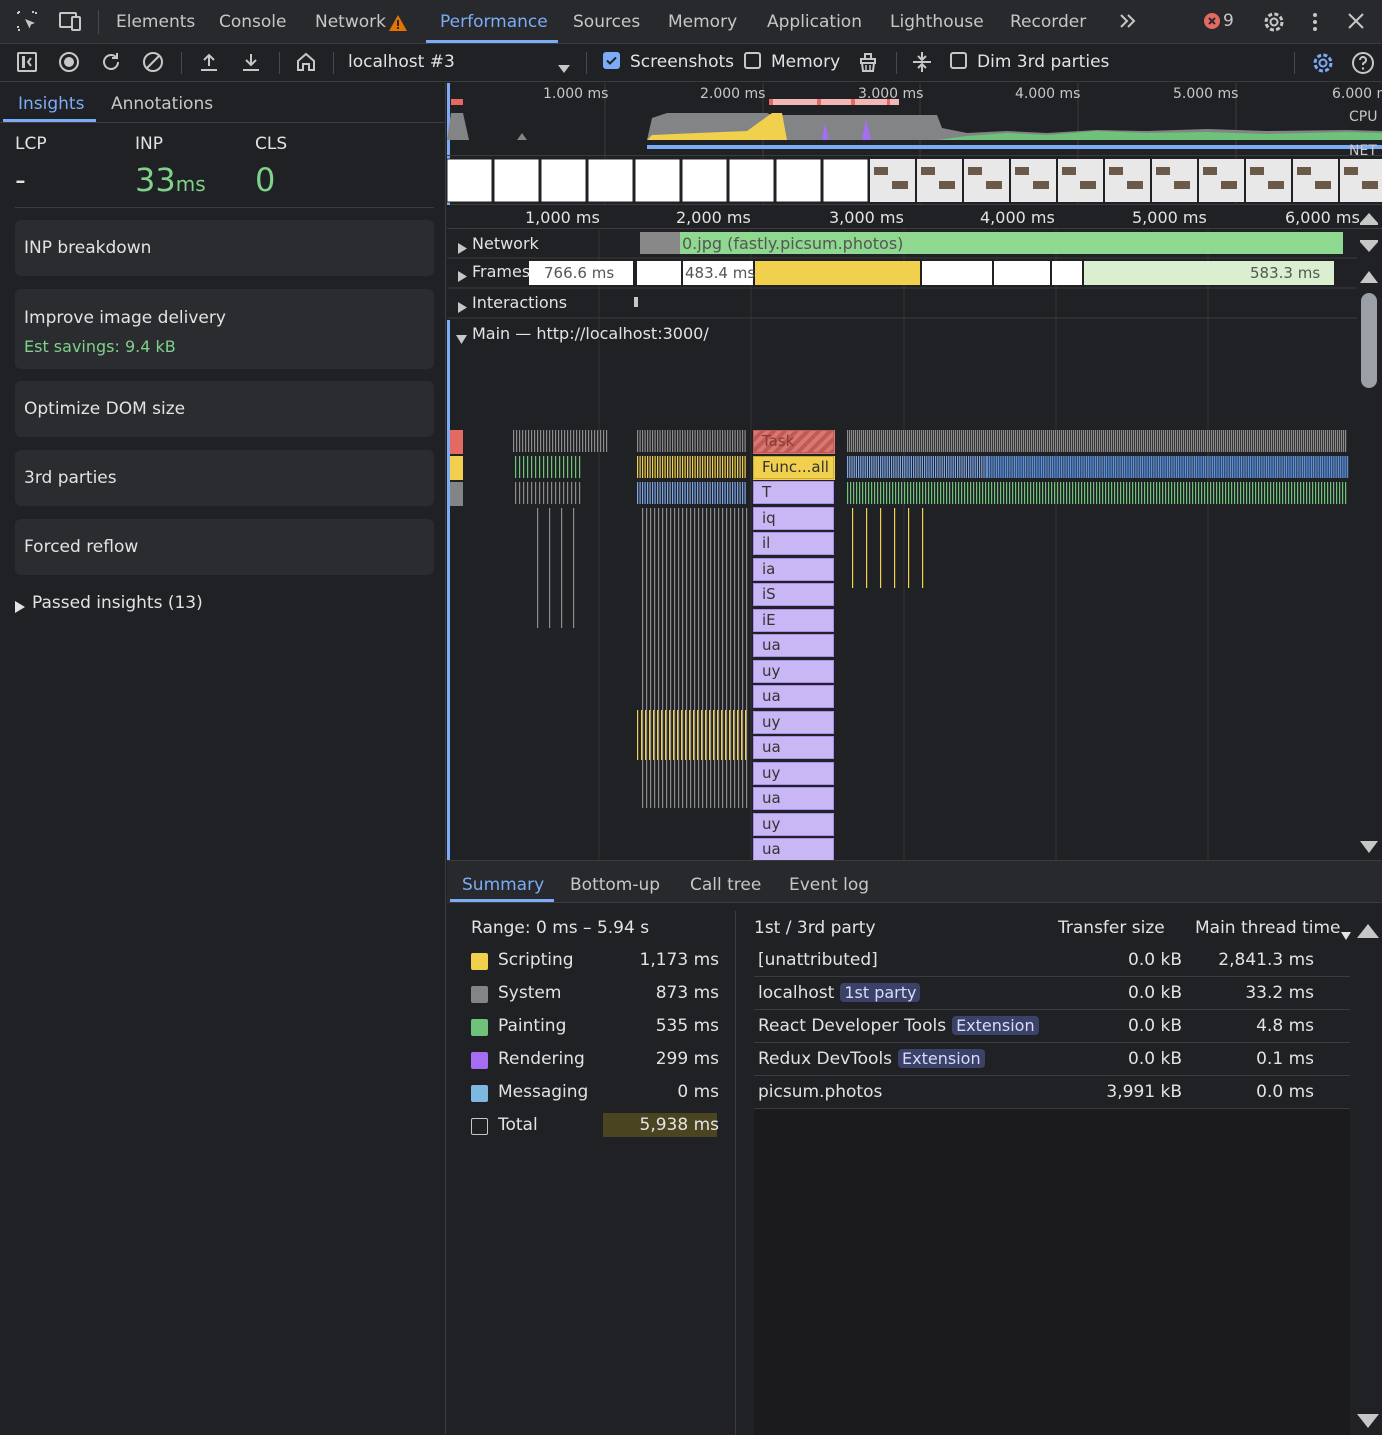 The width and height of the screenshot is (1382, 1435). Describe the element at coordinates (111, 62) in the screenshot. I see `reload-record-icon` at that location.